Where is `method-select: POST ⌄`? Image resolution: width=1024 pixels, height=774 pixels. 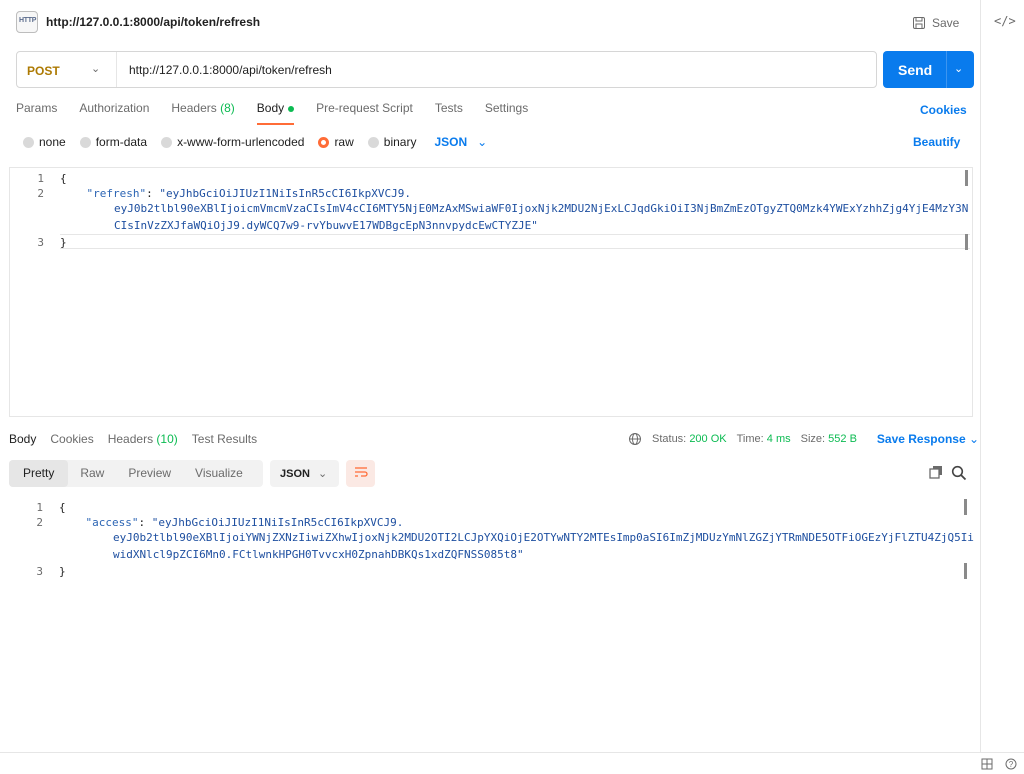
method-select: POST ⌄ is located at coordinates (67, 69).